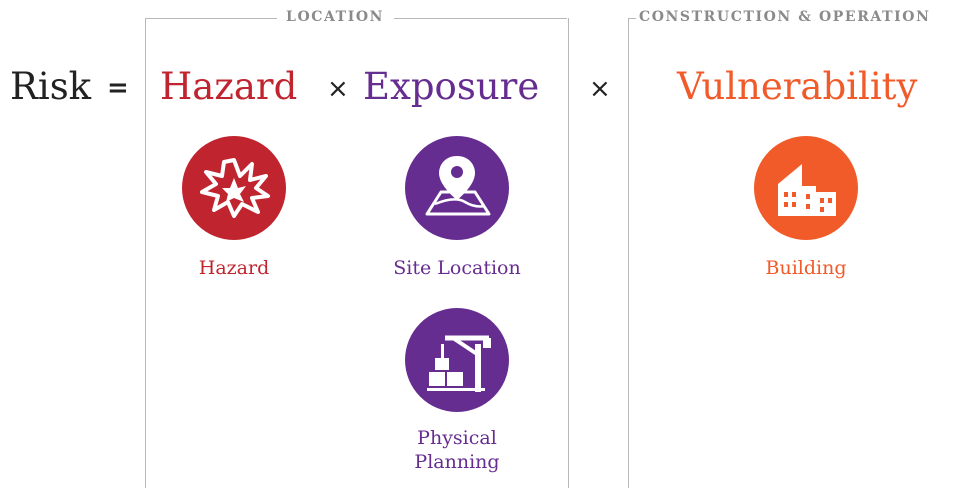 This screenshot has height=488, width=979. Describe the element at coordinates (457, 268) in the screenshot. I see `site-location-caption: Site Location` at that location.